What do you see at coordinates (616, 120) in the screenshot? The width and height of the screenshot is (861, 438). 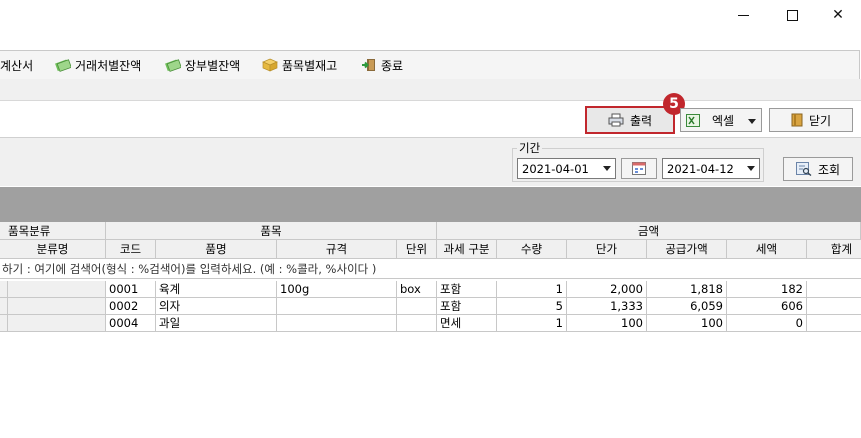 I see `printer-icon` at bounding box center [616, 120].